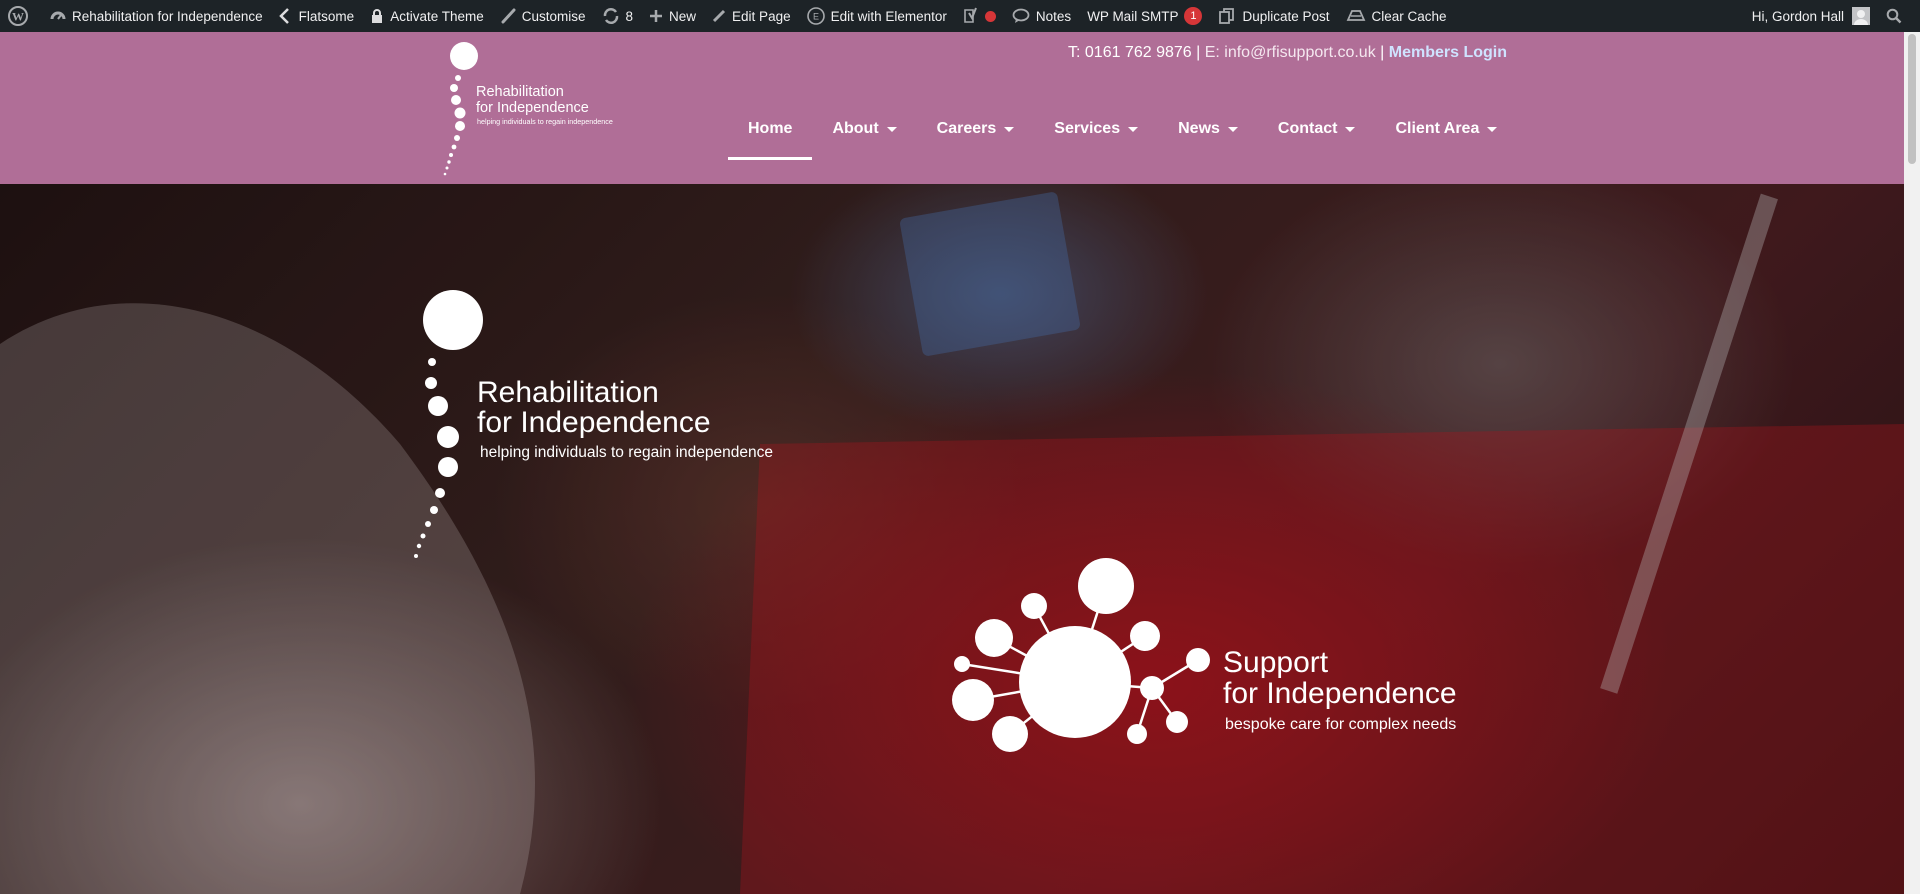 This screenshot has width=1920, height=894. I want to click on yoast-seo-menu, so click(979, 16).